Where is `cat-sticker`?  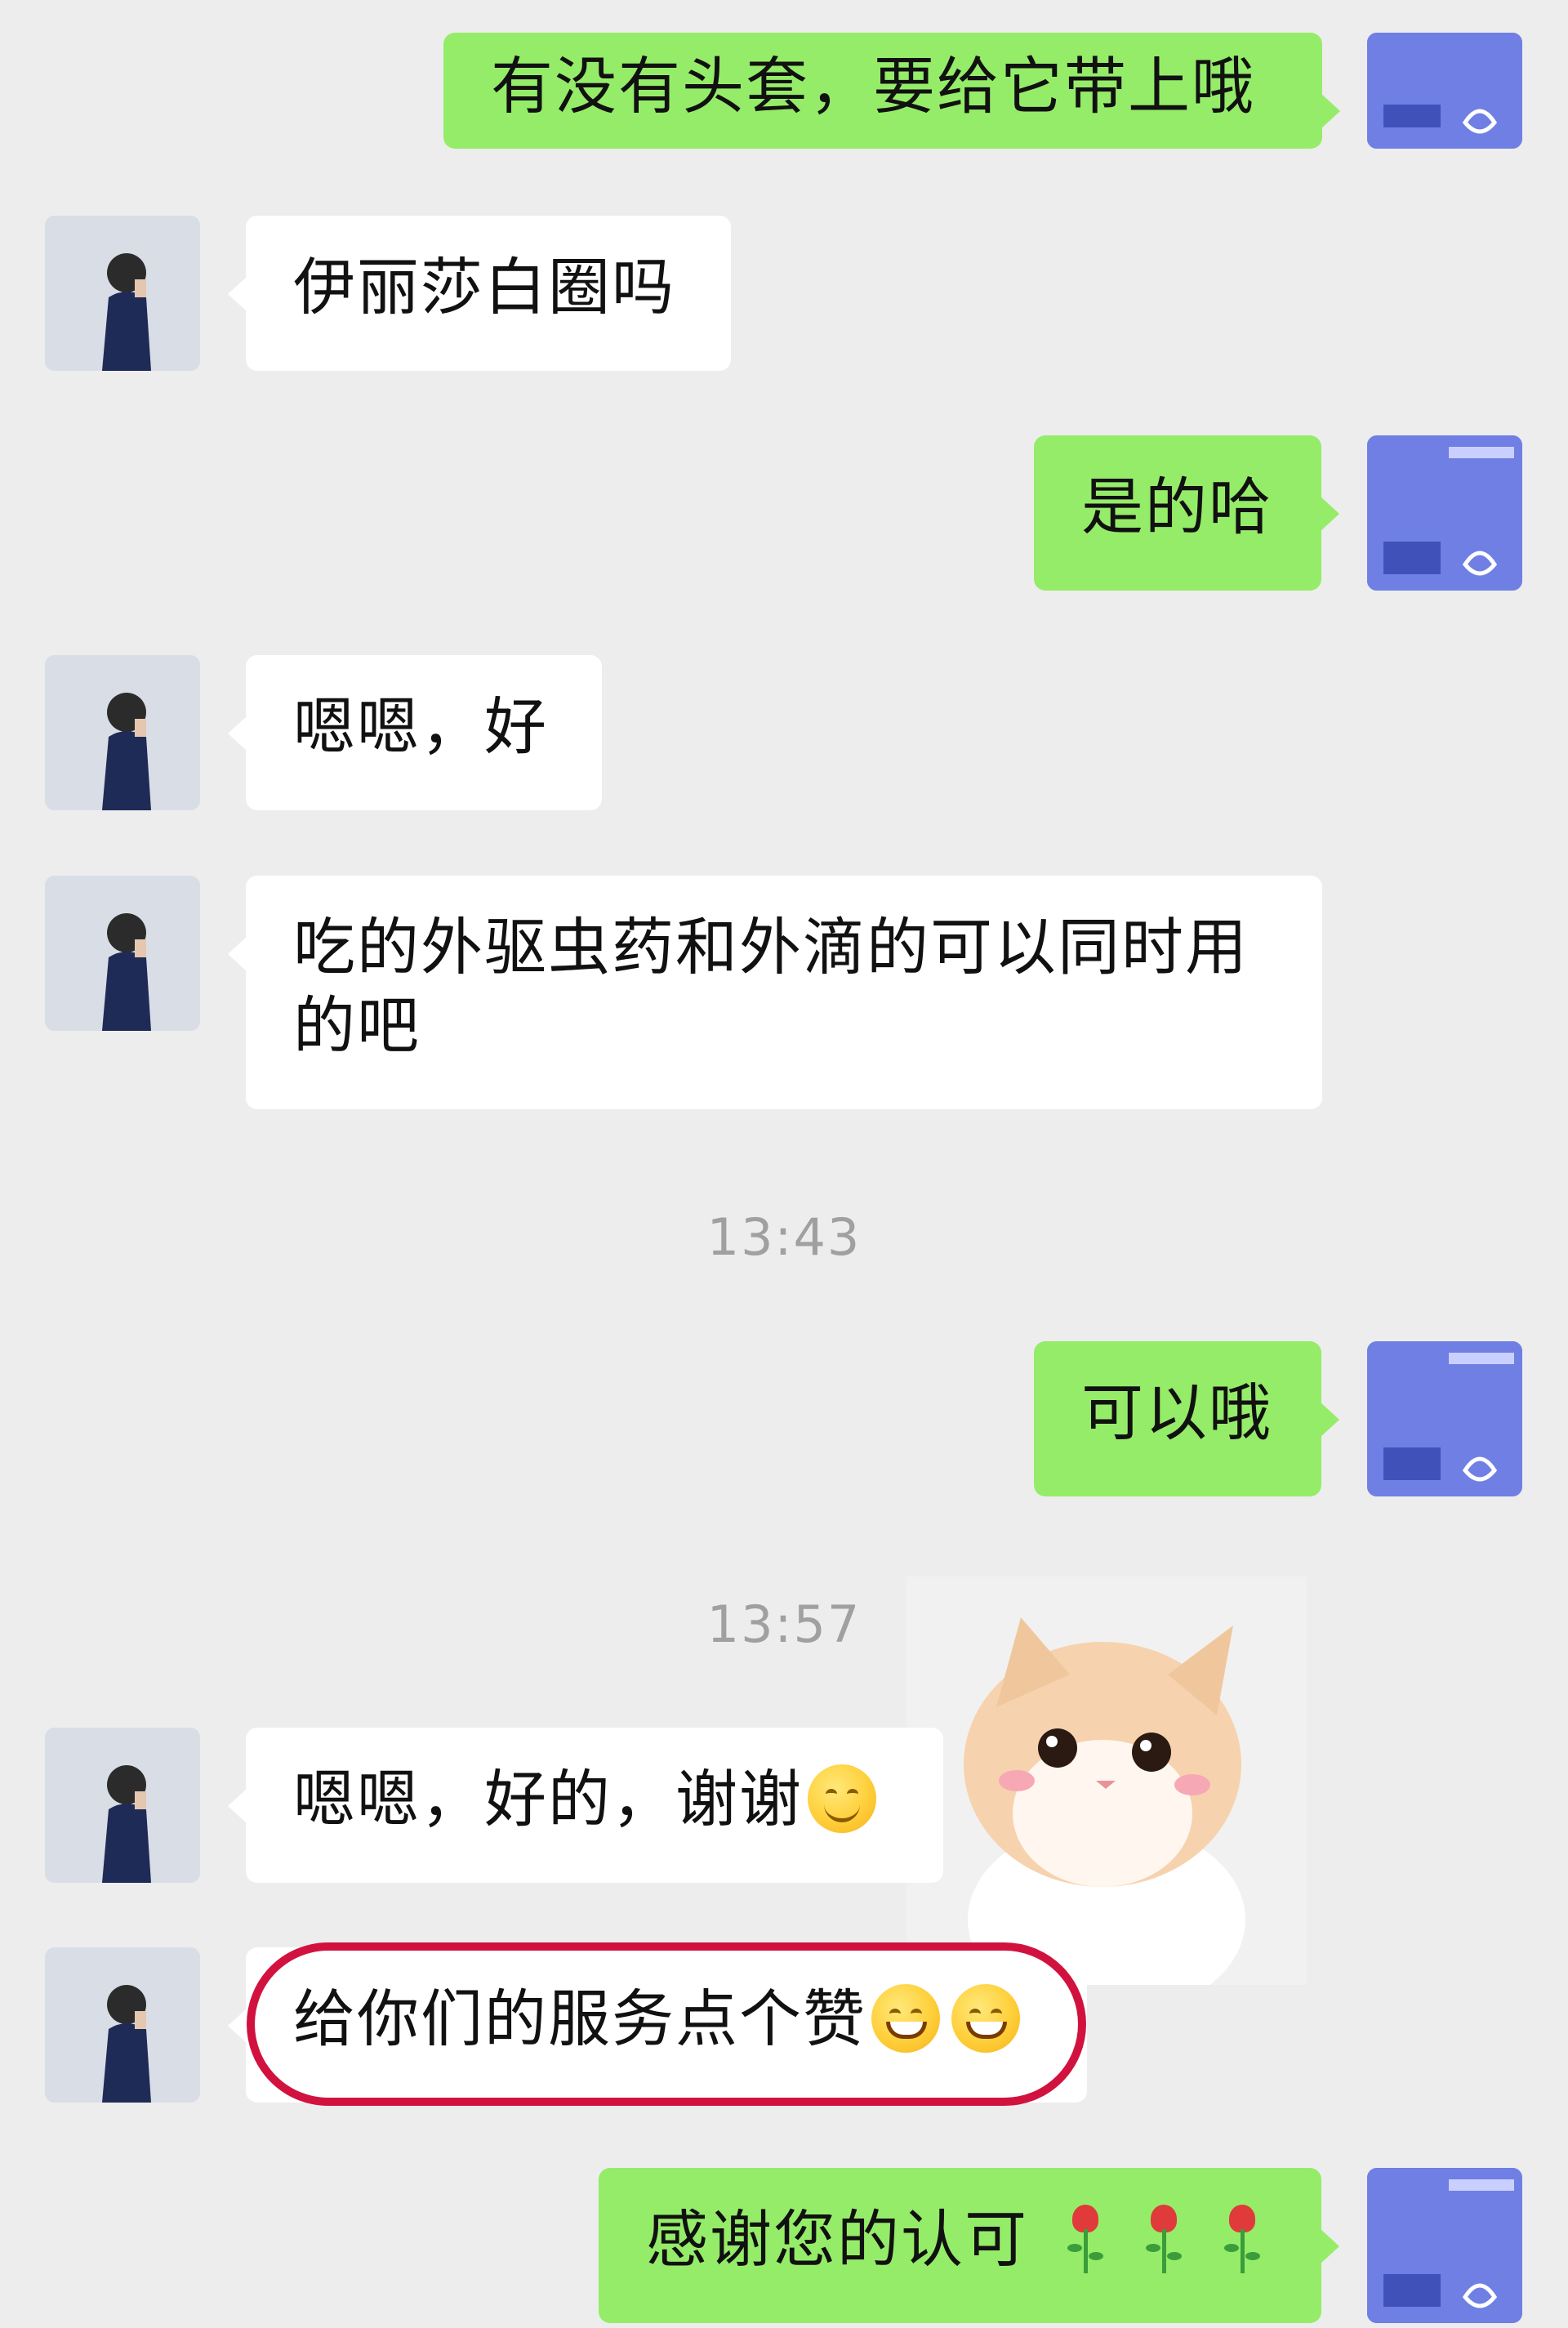 cat-sticker is located at coordinates (1106, 1798).